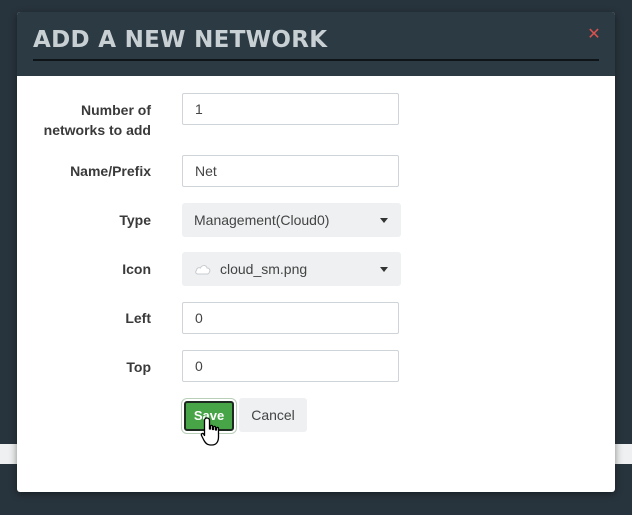 This screenshot has height=515, width=632. Describe the element at coordinates (262, 220) in the screenshot. I see `type-select-value: Management(Cloud0)` at that location.